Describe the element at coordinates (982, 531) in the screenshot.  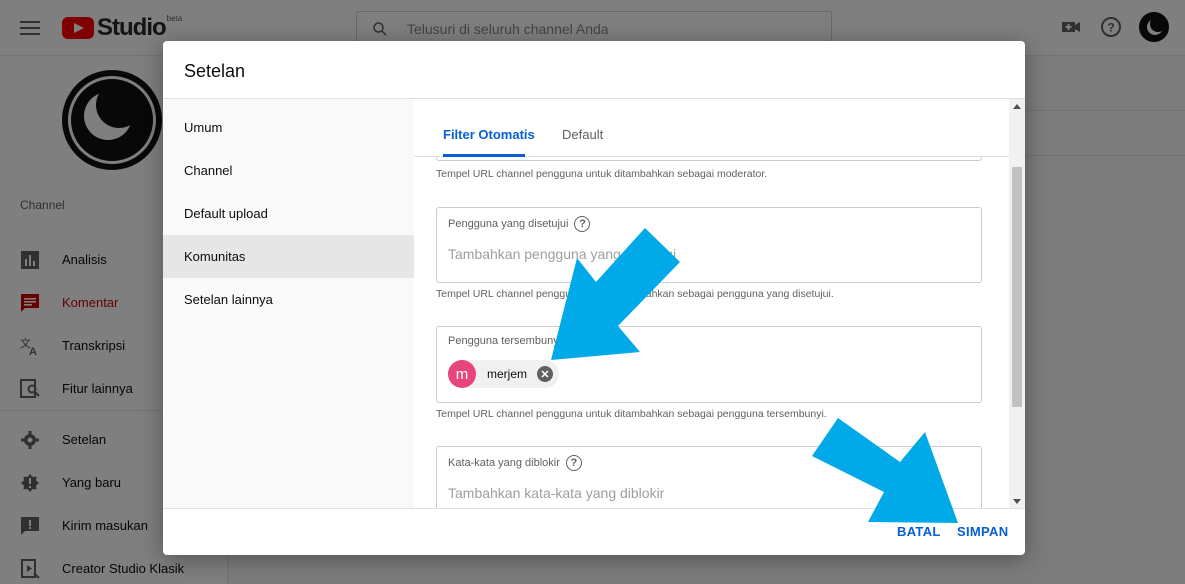
I see `save-button: SIMPAN` at that location.